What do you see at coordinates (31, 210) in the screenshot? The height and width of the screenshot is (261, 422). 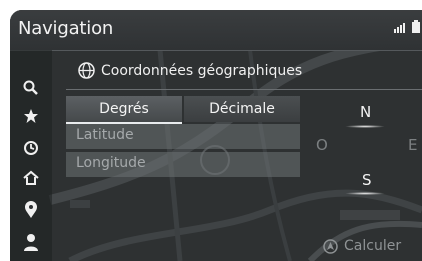 I see `location-pin-icon` at bounding box center [31, 210].